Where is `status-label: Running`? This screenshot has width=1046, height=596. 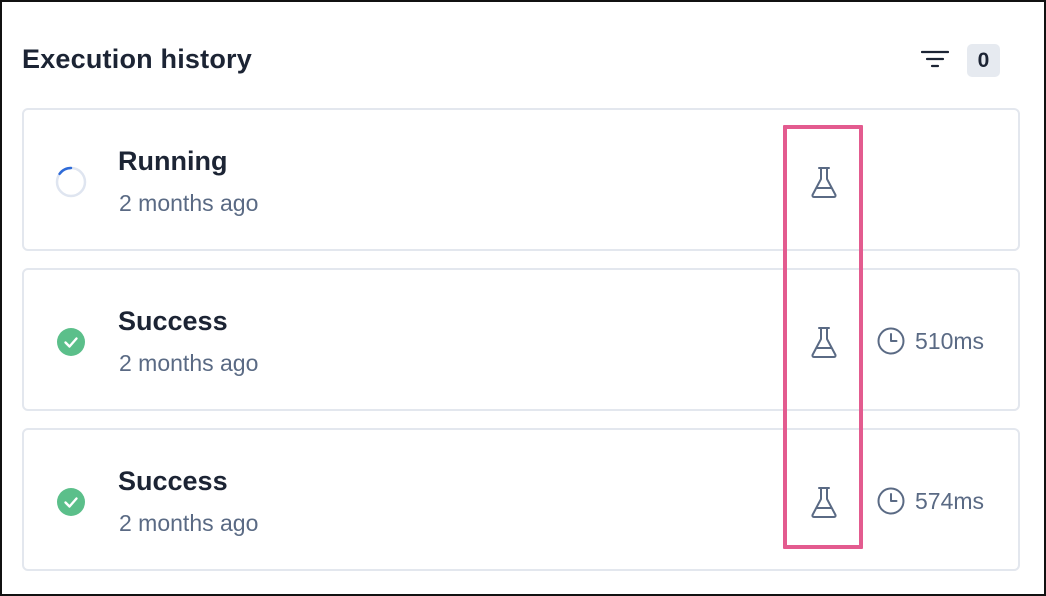
status-label: Running is located at coordinates (173, 161).